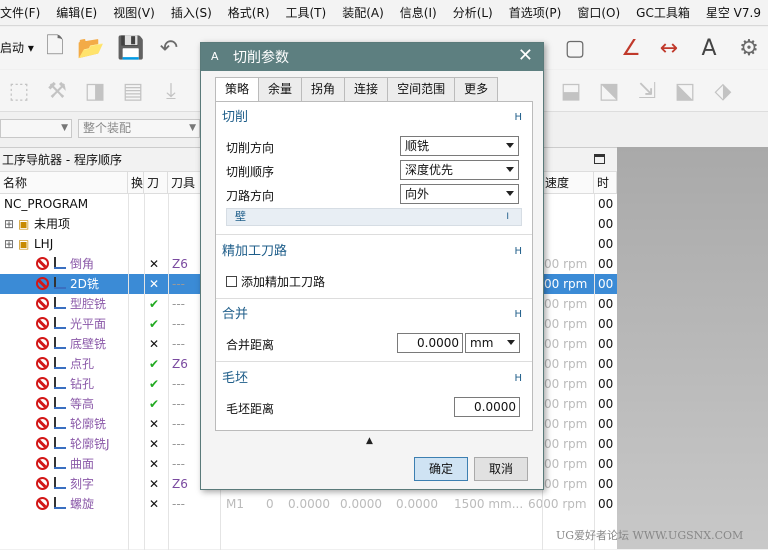 The height and width of the screenshot is (550, 768). What do you see at coordinates (323, 89) in the screenshot?
I see `tab-corners: 拐角` at bounding box center [323, 89].